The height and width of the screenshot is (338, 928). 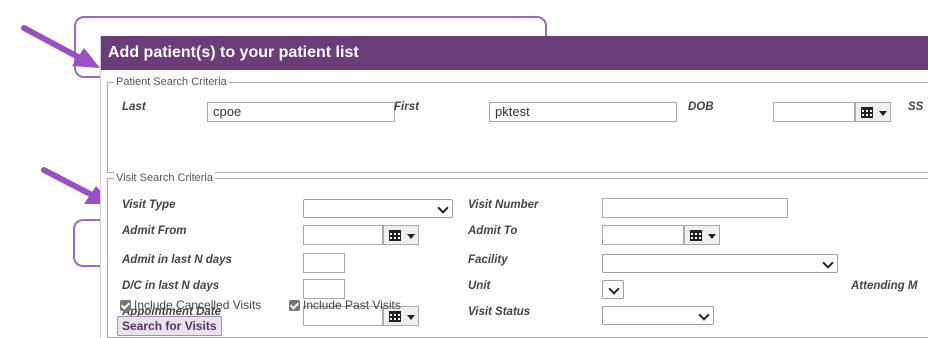 I want to click on visit-type-label: Visit Type, so click(x=149, y=205).